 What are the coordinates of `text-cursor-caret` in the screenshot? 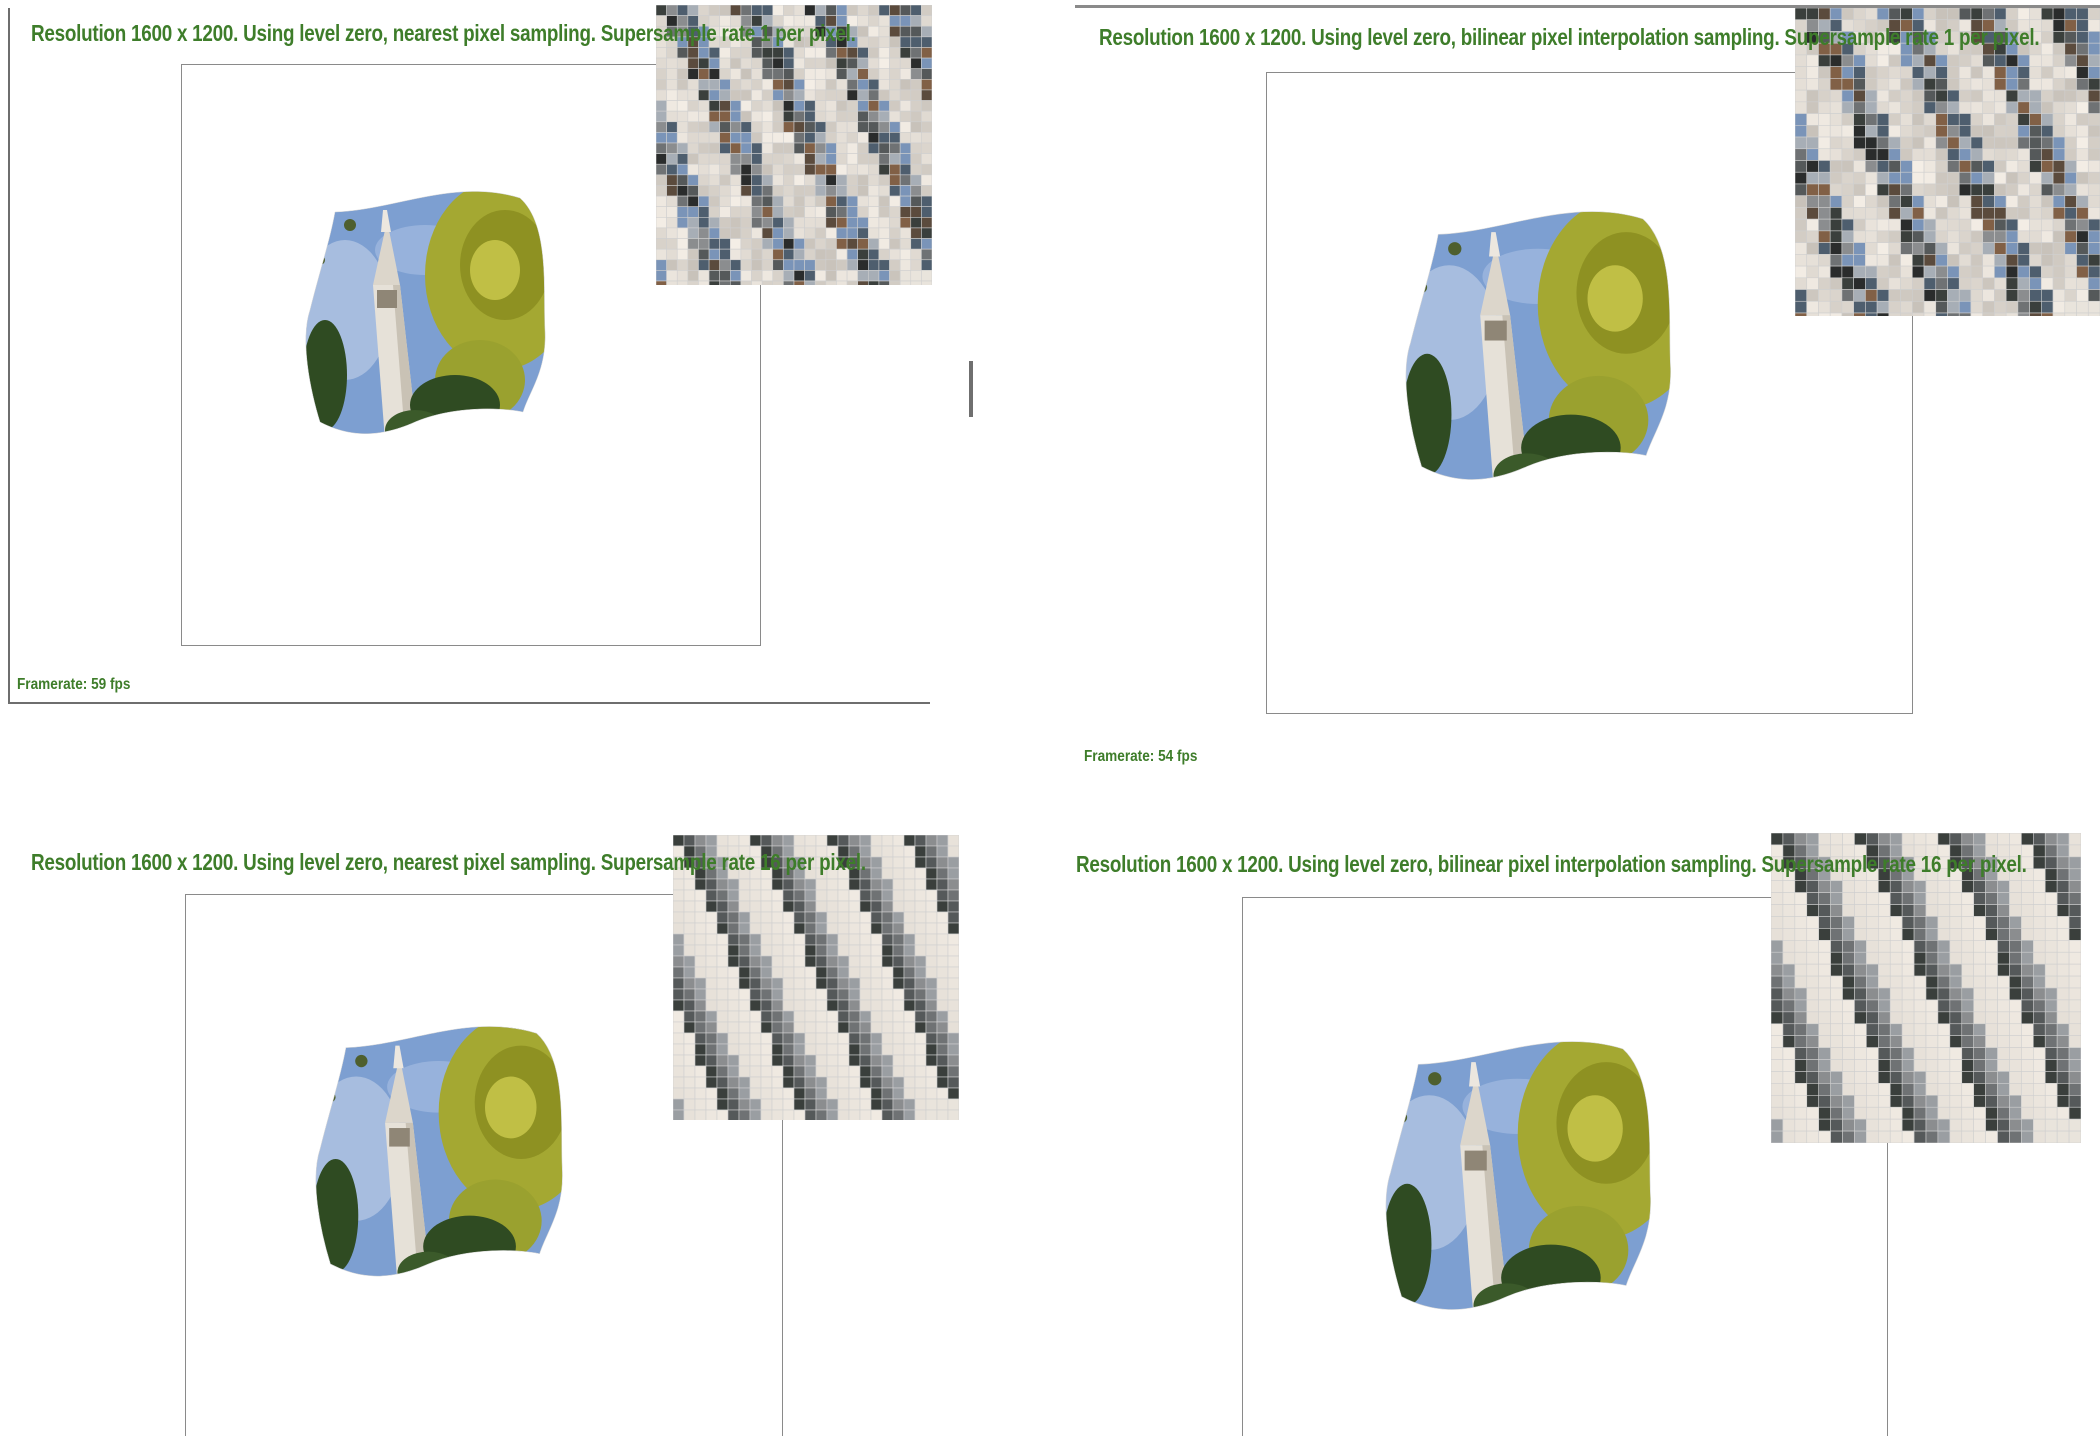 It's located at (971, 389).